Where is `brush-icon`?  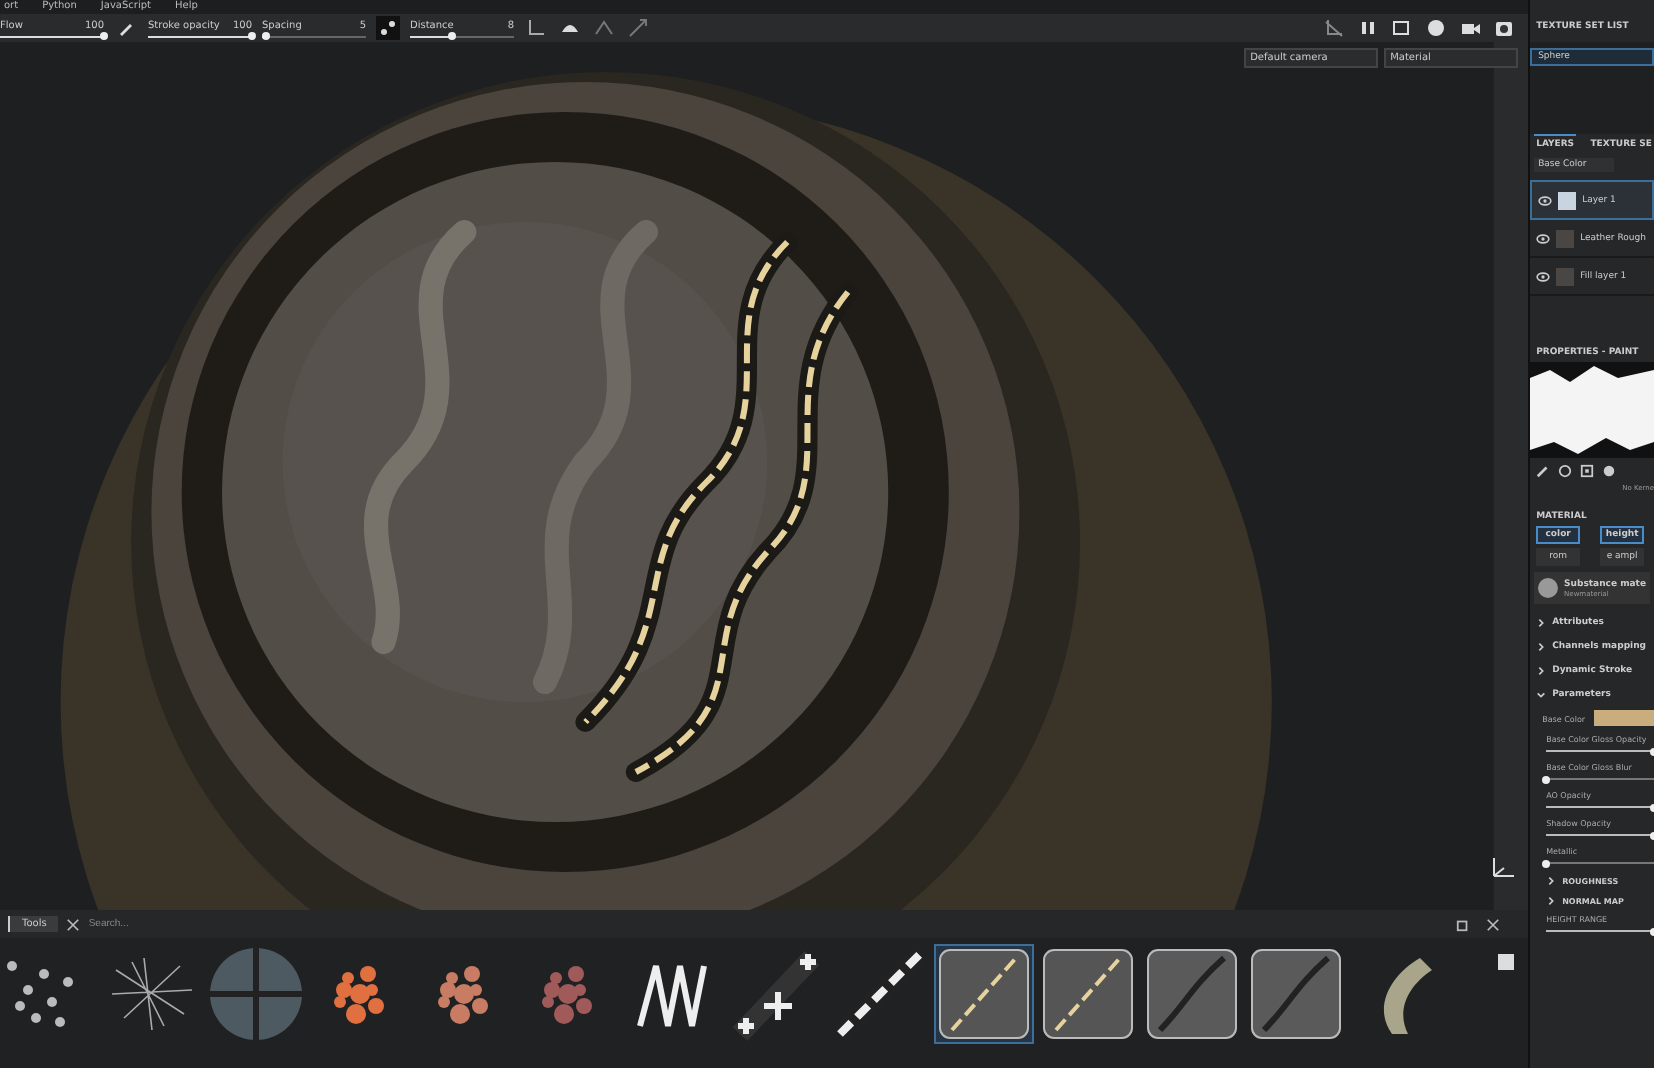
brush-icon is located at coordinates (1543, 471).